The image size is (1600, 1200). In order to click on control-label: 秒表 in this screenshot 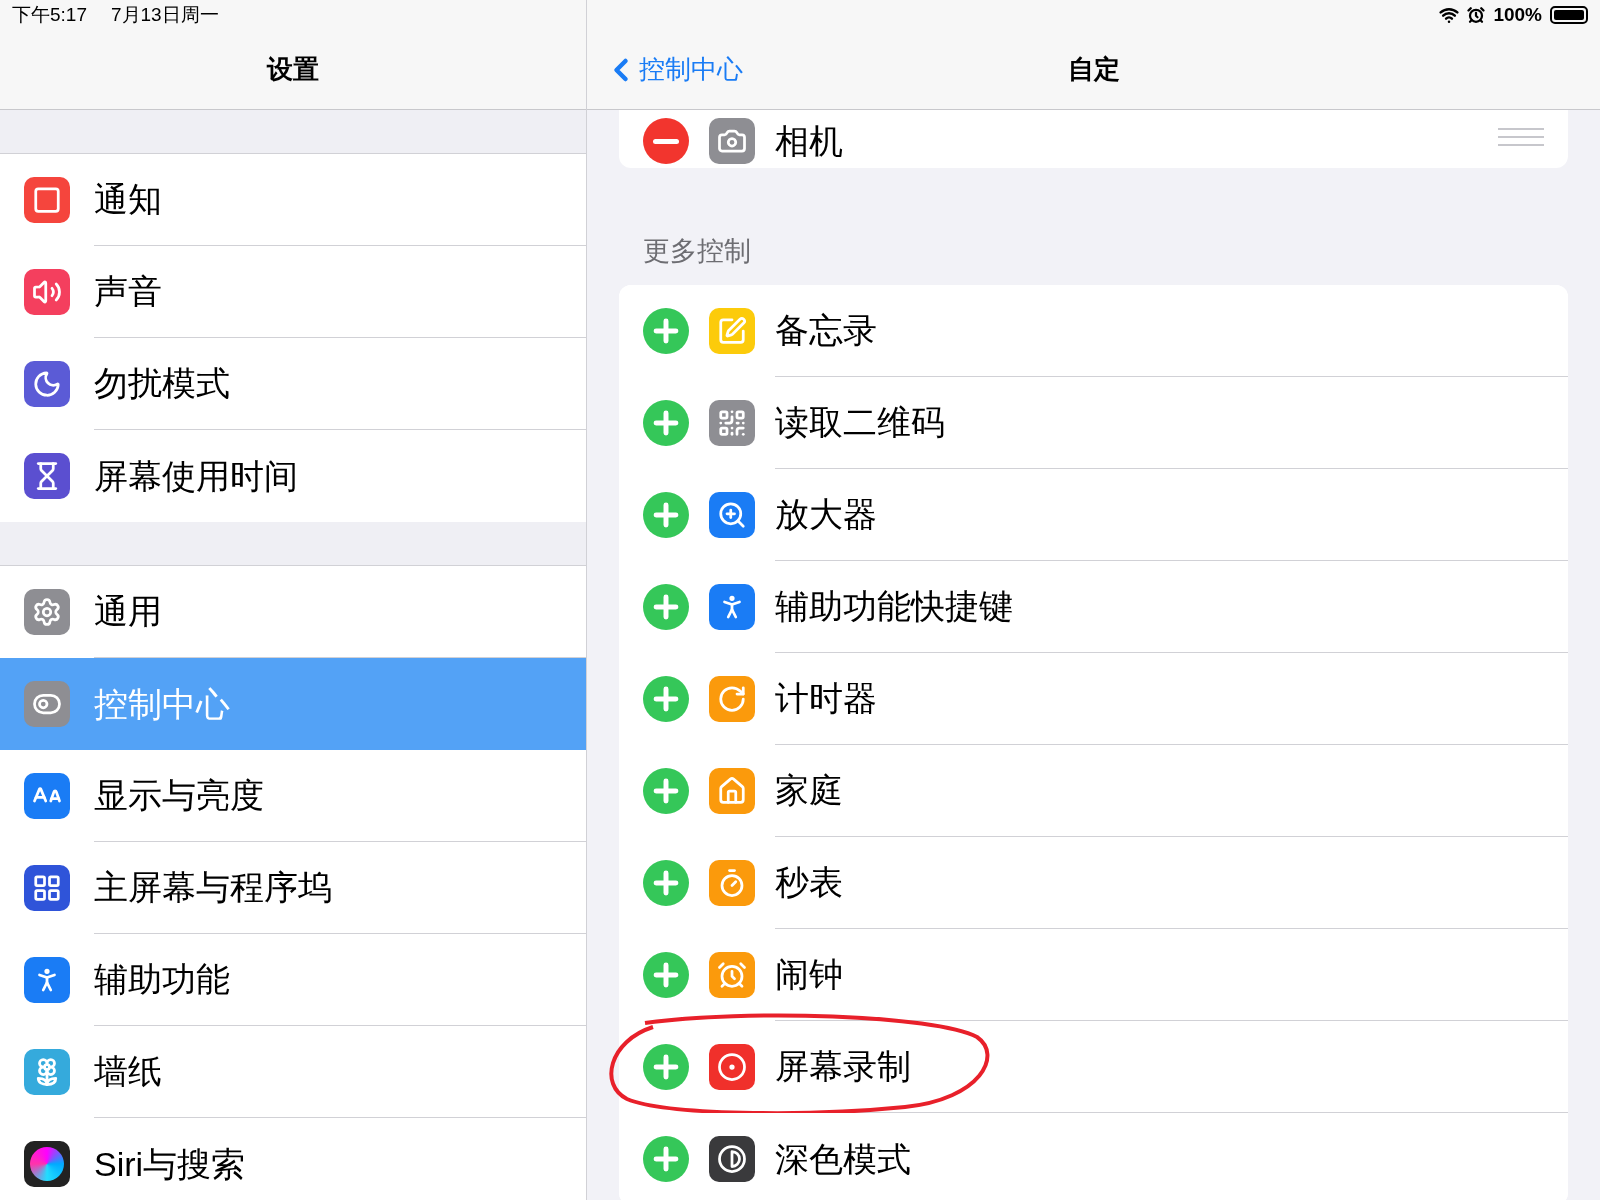, I will do `click(809, 882)`.